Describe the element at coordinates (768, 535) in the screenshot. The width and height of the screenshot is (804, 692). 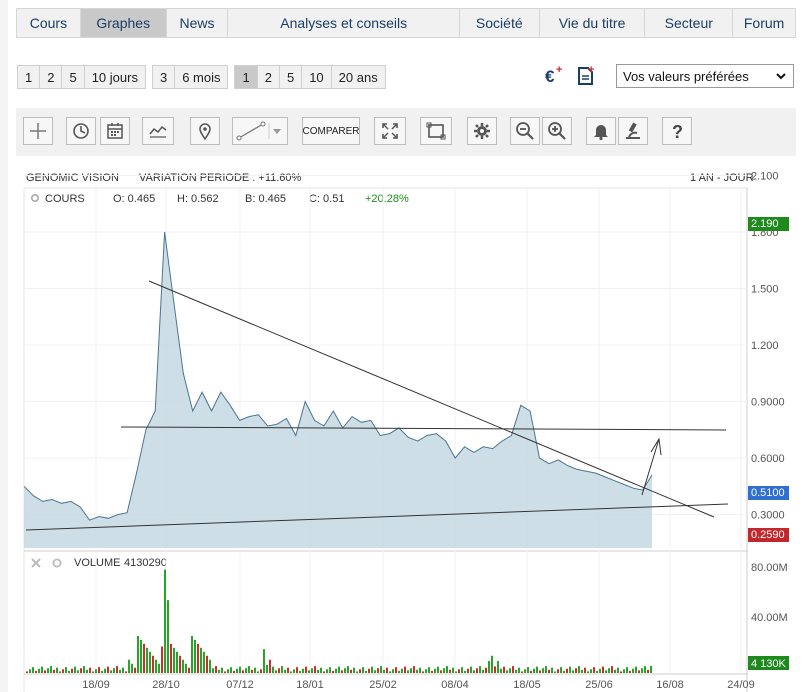
I see `low-price-tag: 0.2590` at that location.